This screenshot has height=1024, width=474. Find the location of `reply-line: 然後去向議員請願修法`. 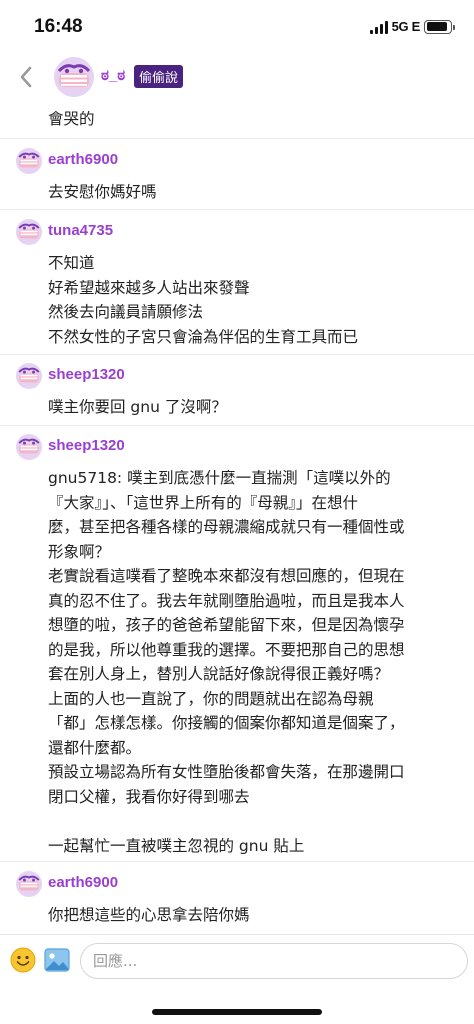

reply-line: 然後去向議員請願修法 is located at coordinates (126, 312).